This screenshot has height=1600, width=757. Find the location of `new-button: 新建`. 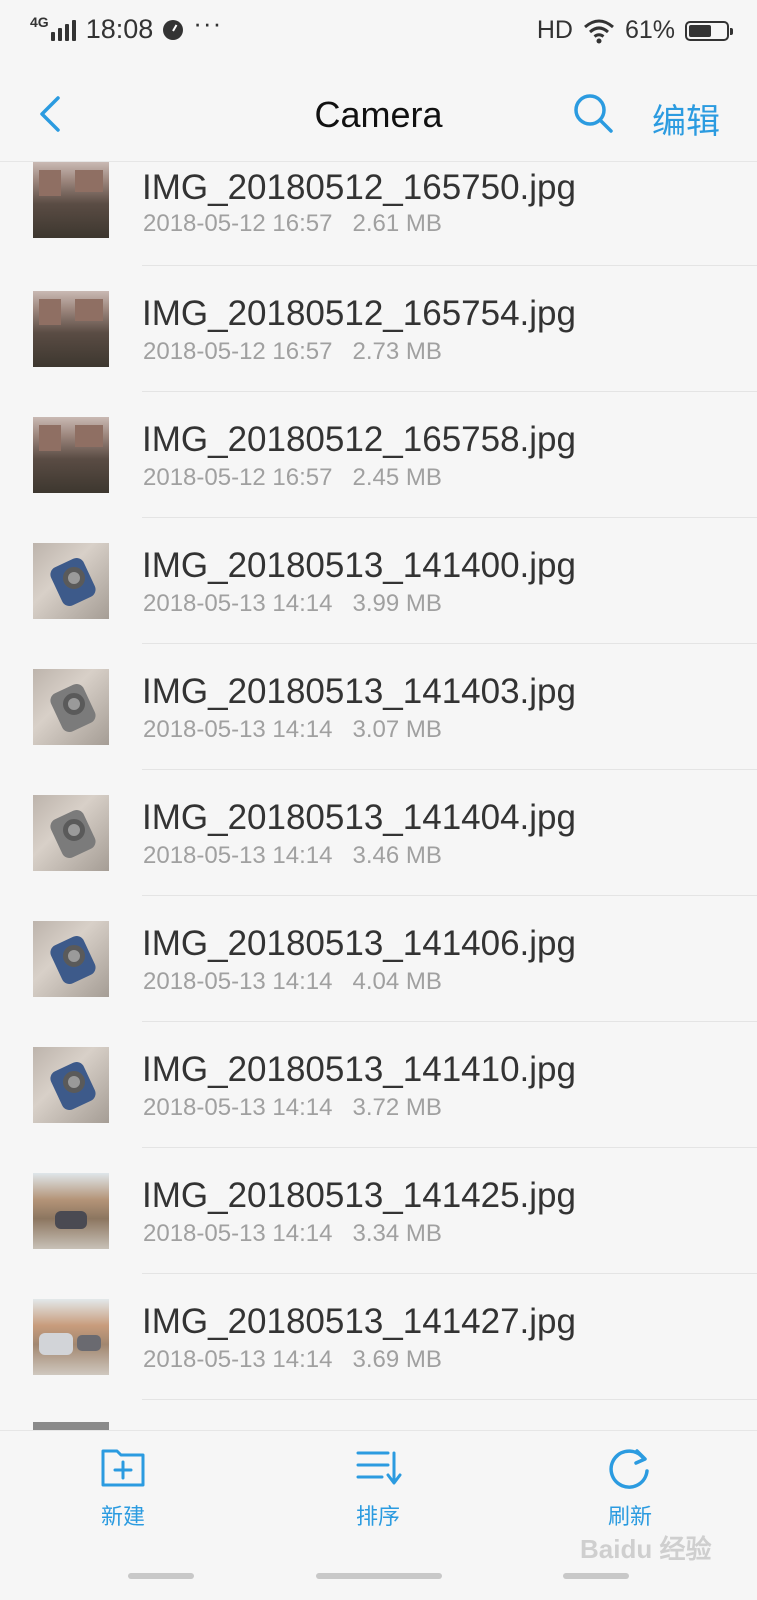

new-button: 新建 is located at coordinates (123, 1488).